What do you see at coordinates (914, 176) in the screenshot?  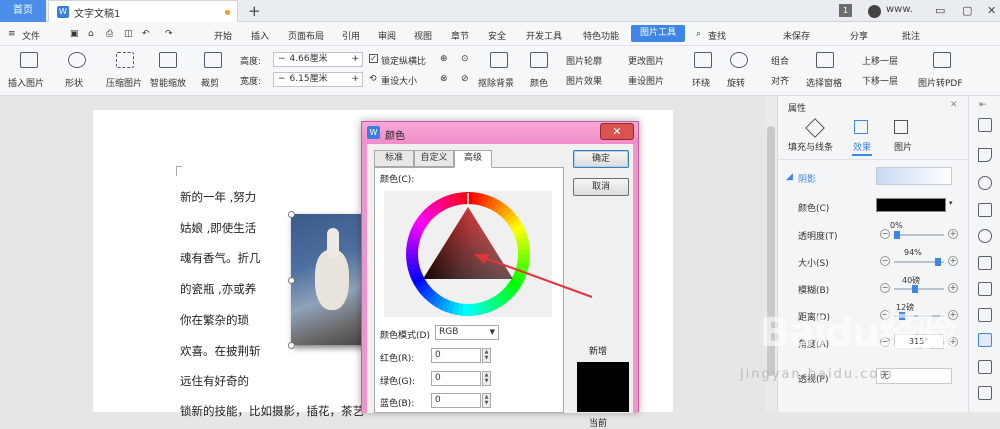 I see `shadow-preset-dropdown` at bounding box center [914, 176].